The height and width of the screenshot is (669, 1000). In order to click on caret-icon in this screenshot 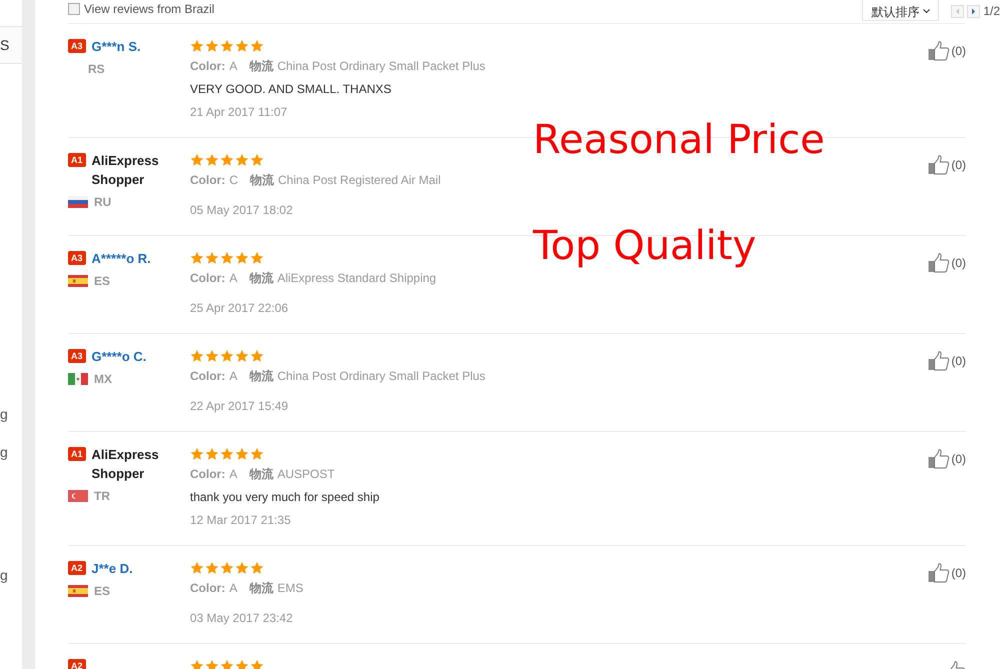, I will do `click(926, 11)`.